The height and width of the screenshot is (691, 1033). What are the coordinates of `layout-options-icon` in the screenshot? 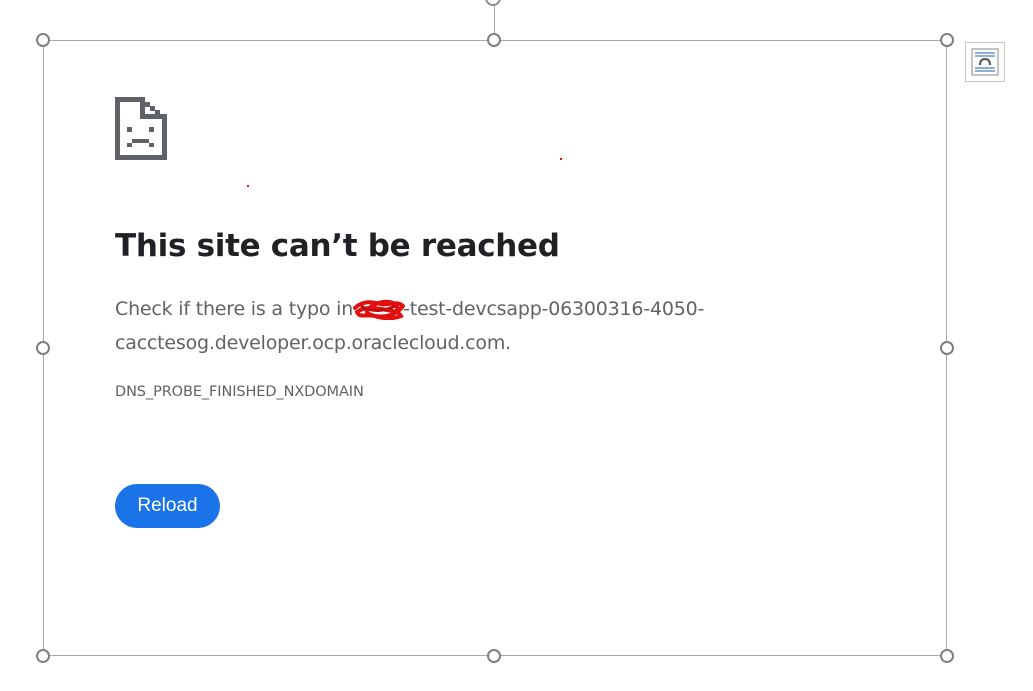 It's located at (985, 62).